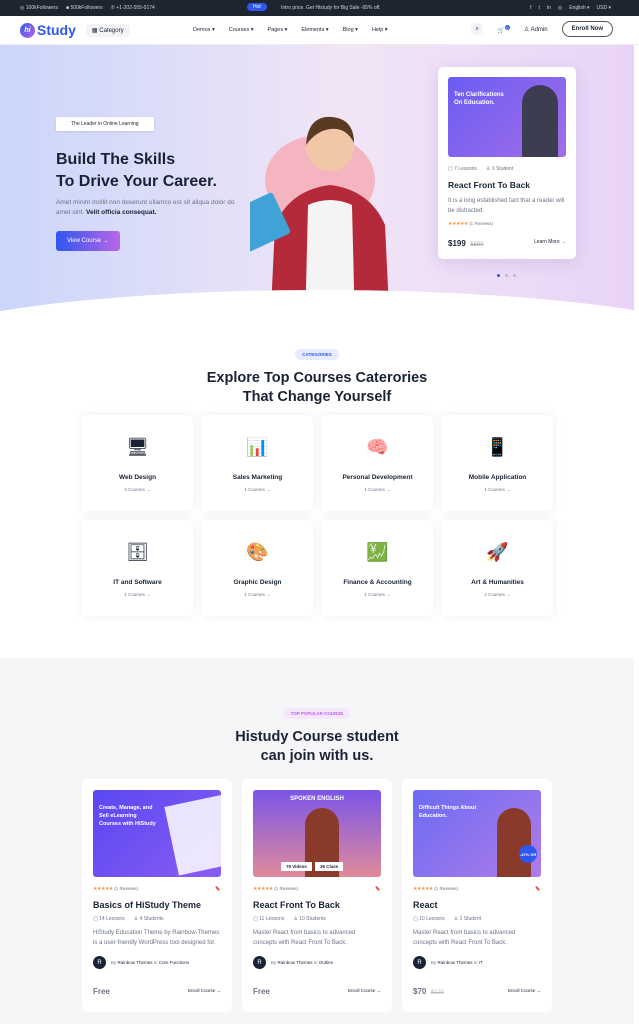  I want to click on discount-badge: -47% Off, so click(528, 854).